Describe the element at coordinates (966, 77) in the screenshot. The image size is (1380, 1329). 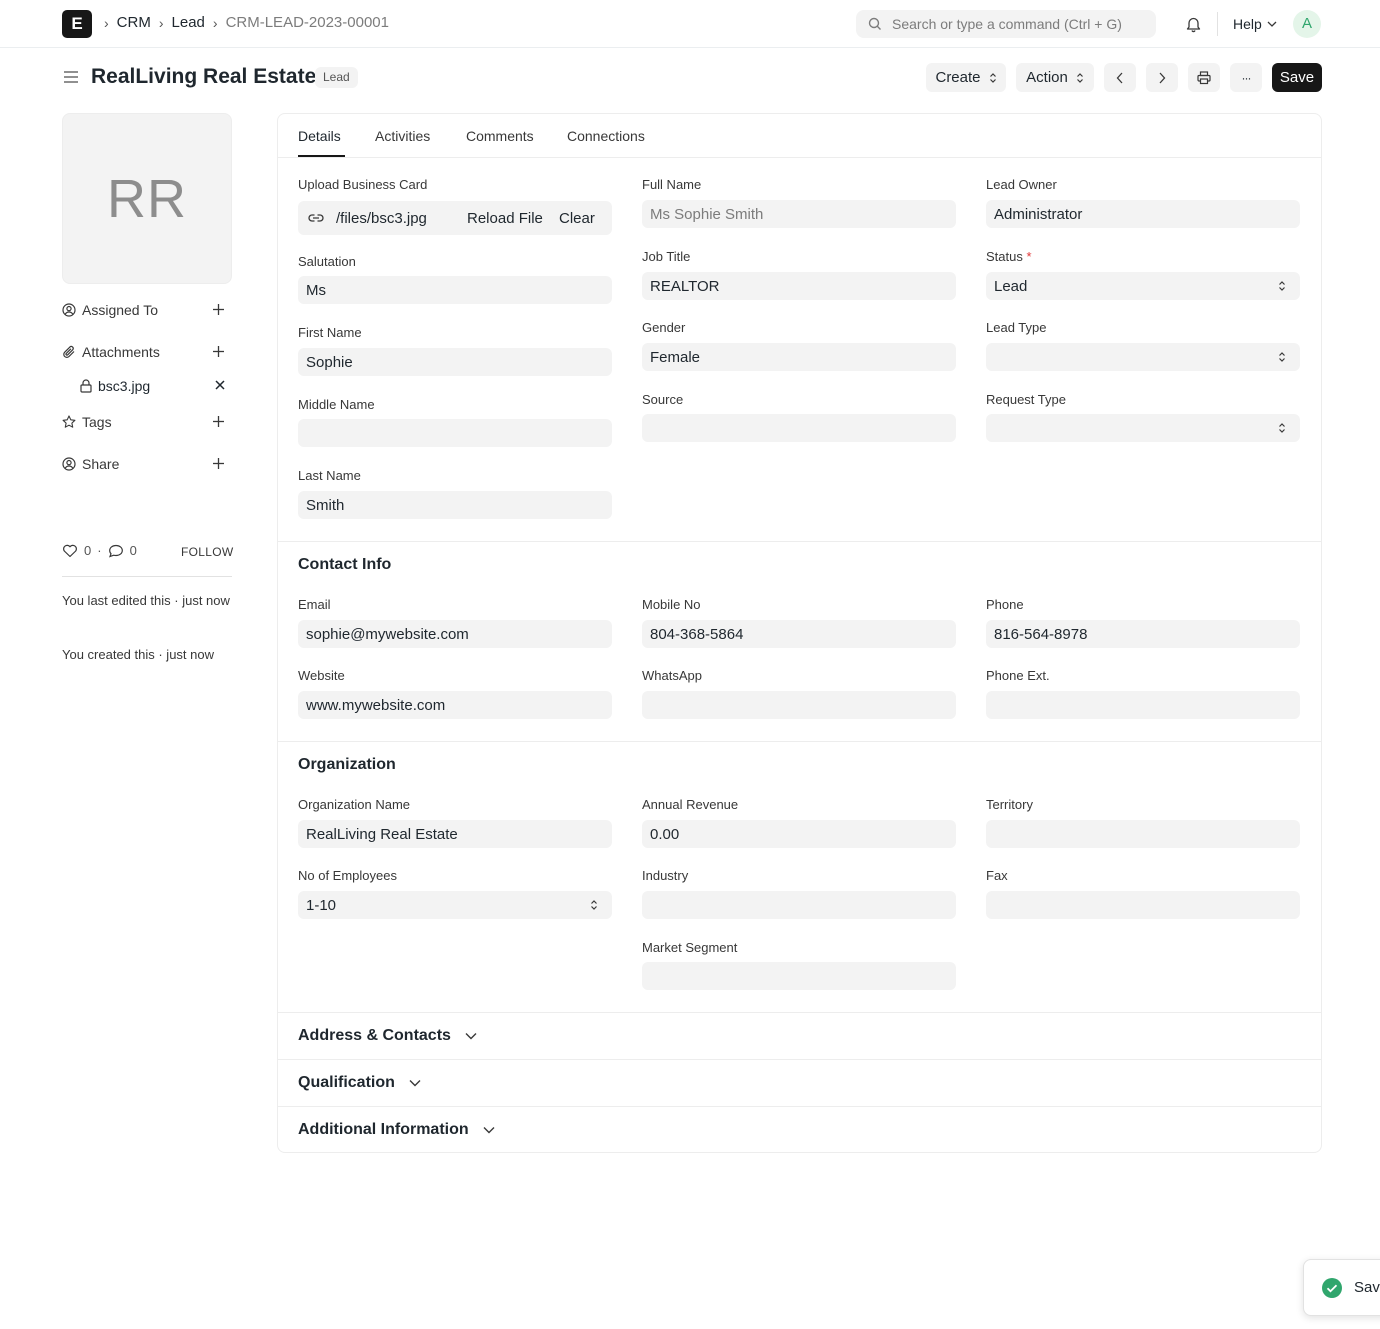
I see `create-button: Create` at that location.